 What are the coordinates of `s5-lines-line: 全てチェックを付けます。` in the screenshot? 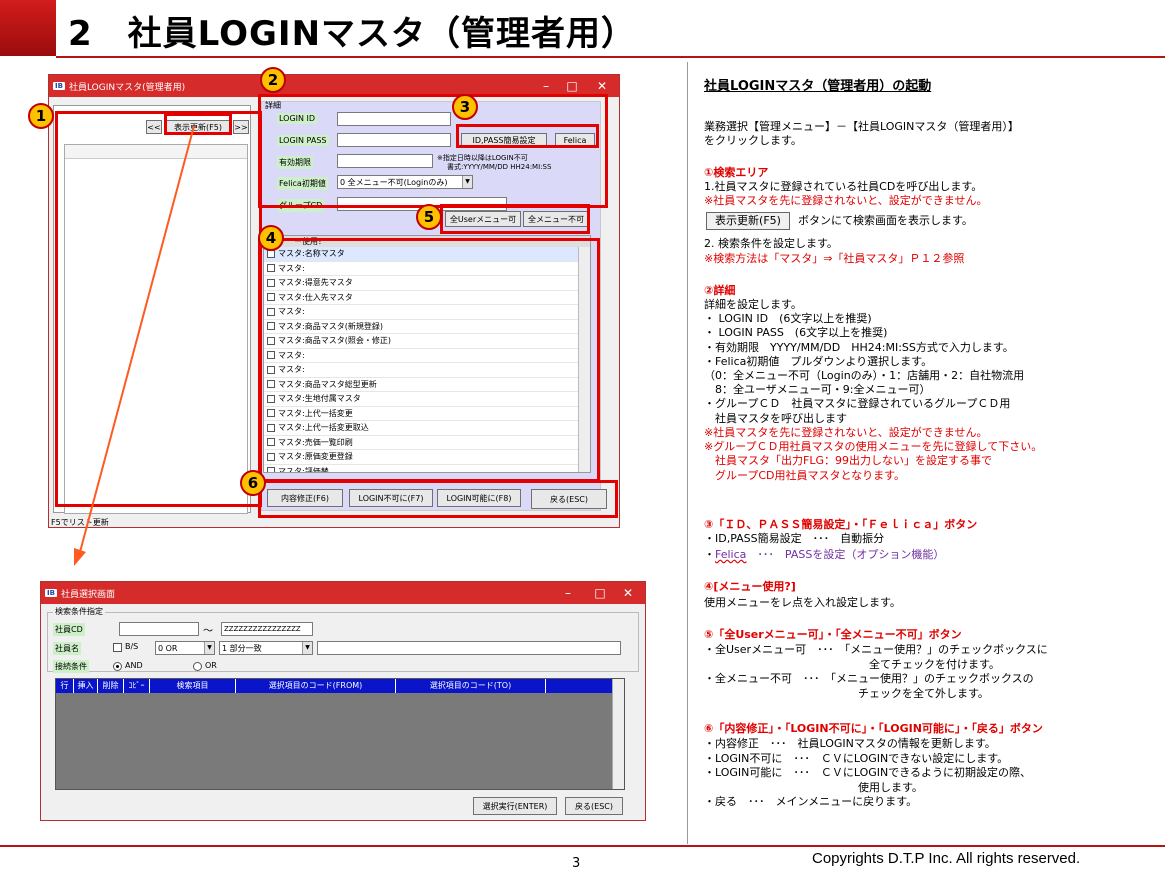 It's located at (852, 664).